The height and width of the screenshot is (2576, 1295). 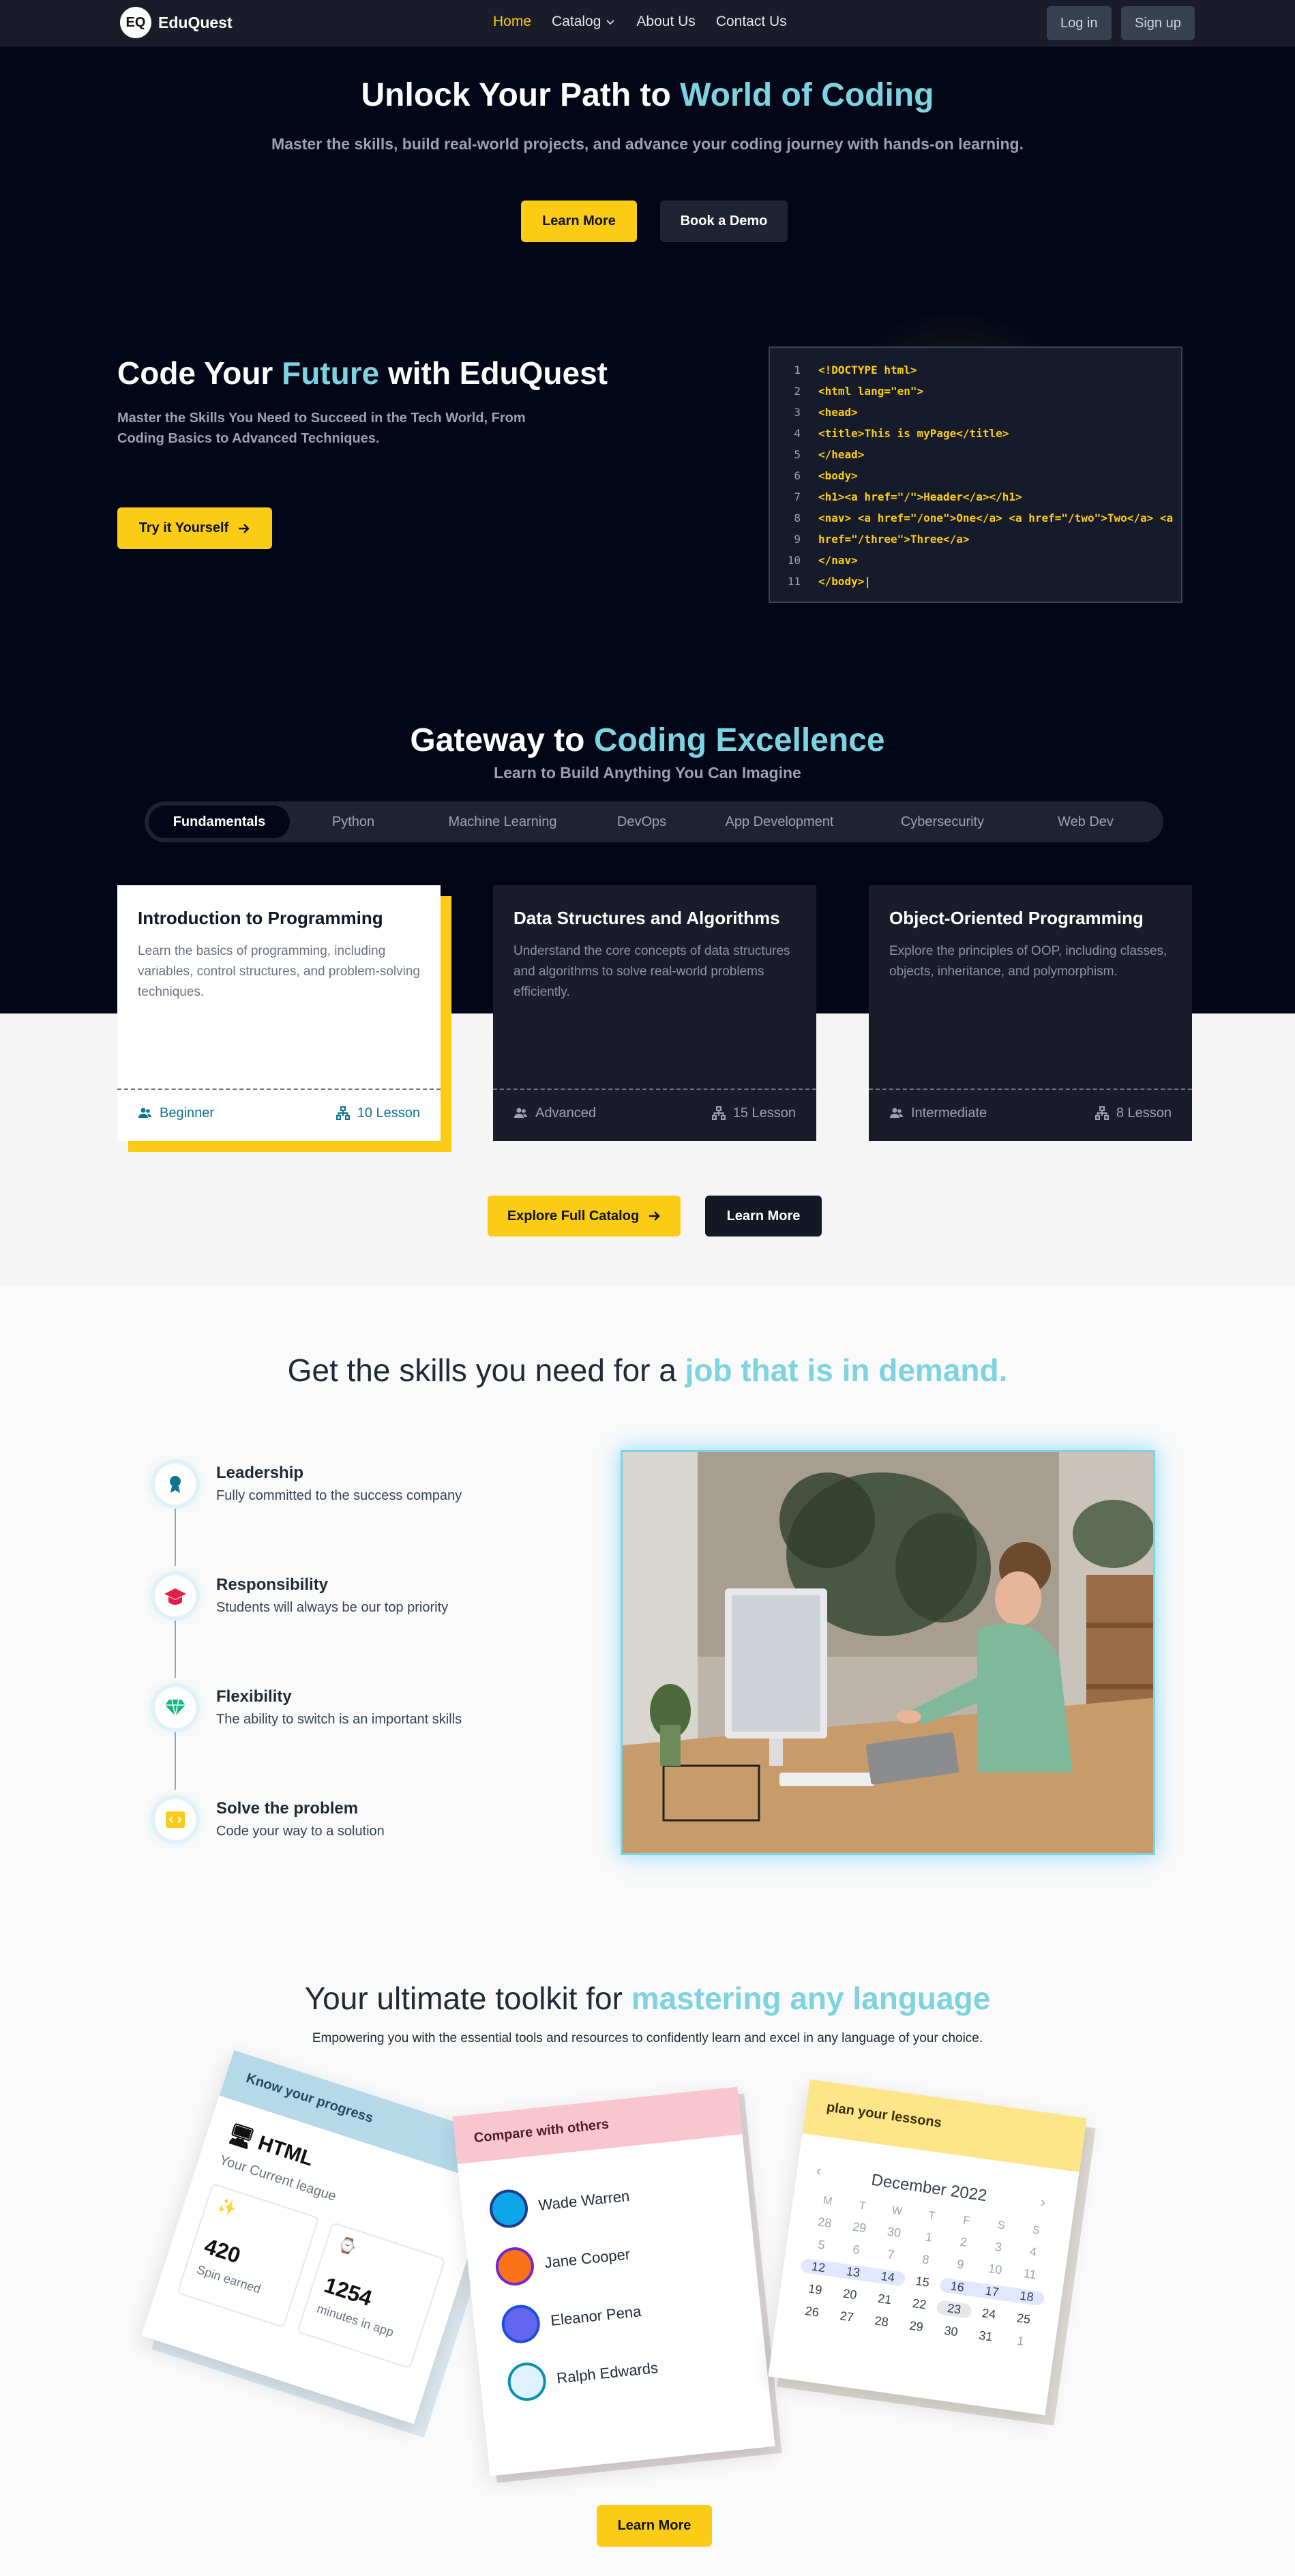 What do you see at coordinates (187, 1113) in the screenshot?
I see `level-label: Beginner` at bounding box center [187, 1113].